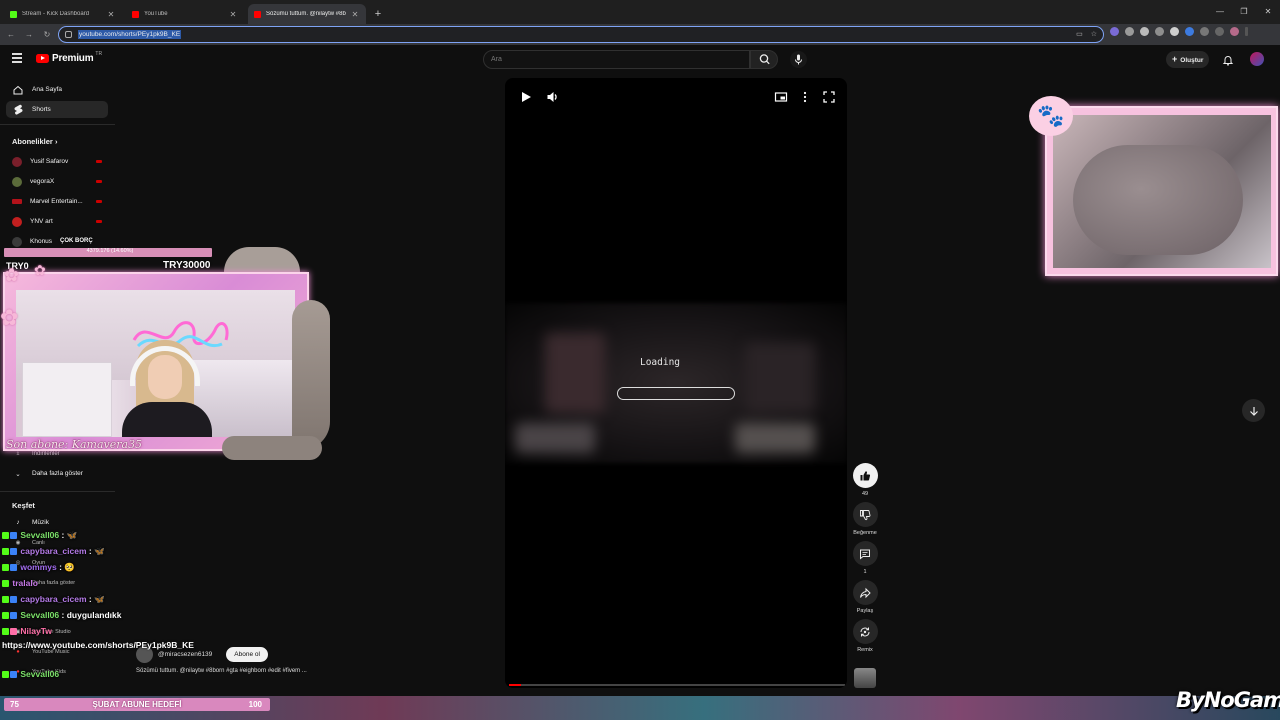 The width and height of the screenshot is (1280, 720). What do you see at coordinates (69, 57) in the screenshot?
I see `youtube-premium-logo: Premium TR` at bounding box center [69, 57].